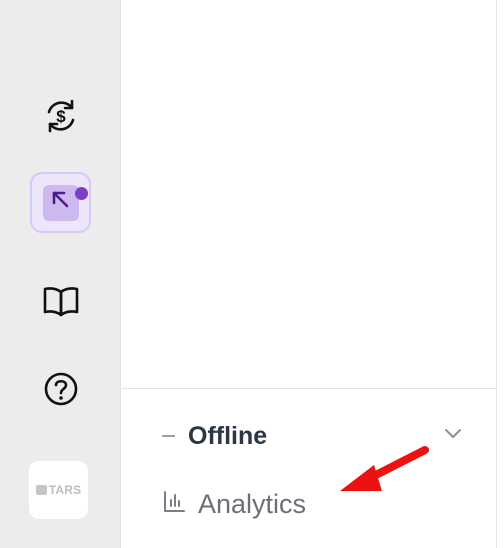 The width and height of the screenshot is (504, 548). What do you see at coordinates (453, 436) in the screenshot?
I see `chevron-down-icon` at bounding box center [453, 436].